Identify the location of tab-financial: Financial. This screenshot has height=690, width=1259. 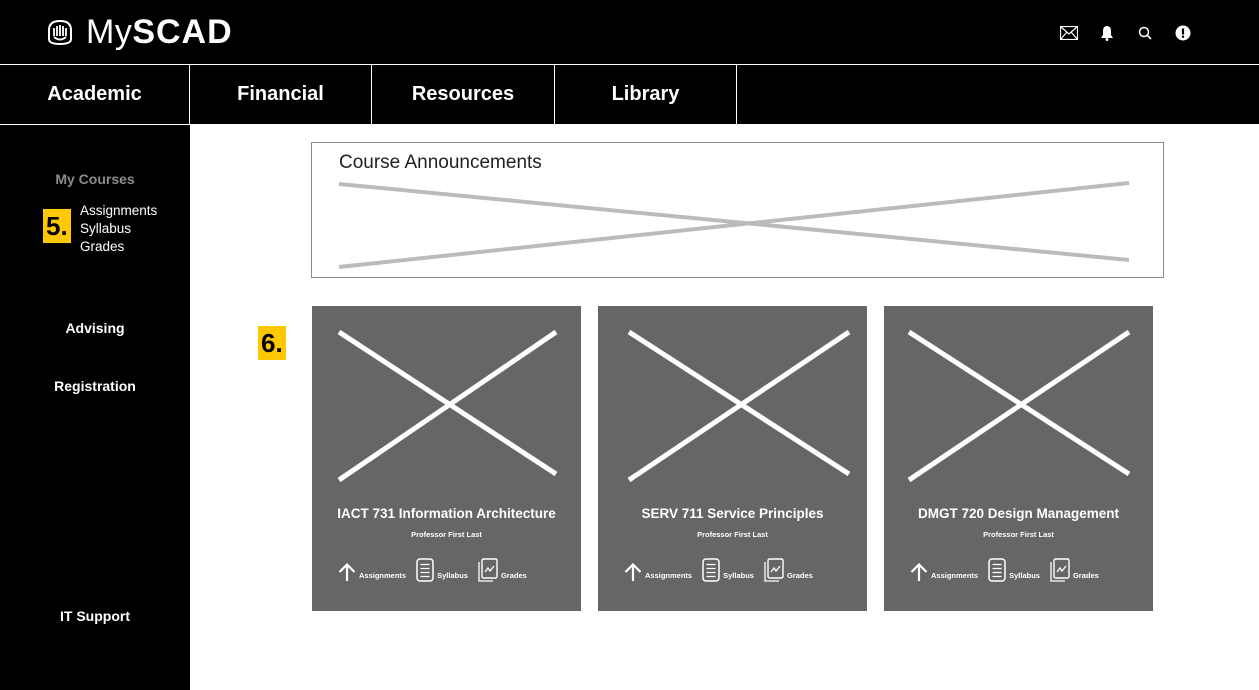
(281, 94).